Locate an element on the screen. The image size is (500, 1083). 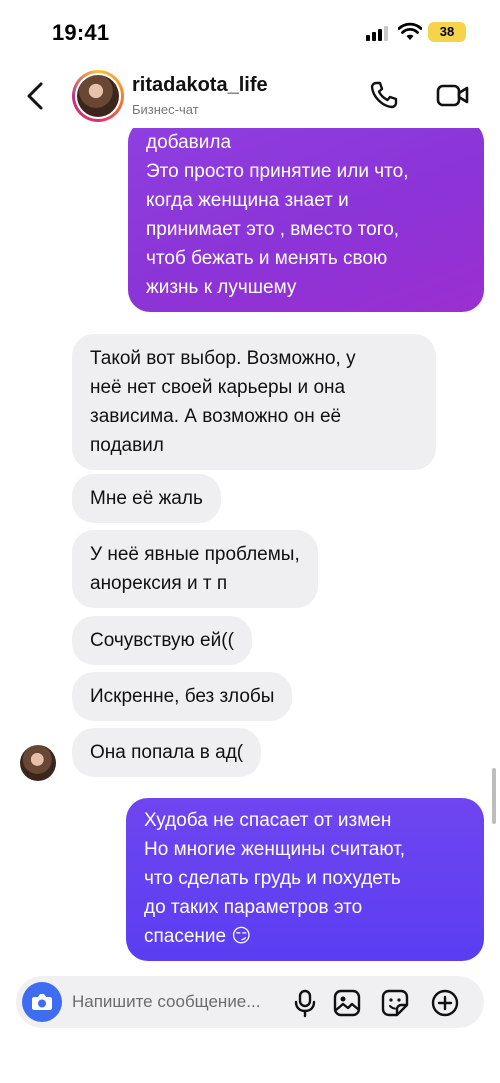
status-bar: 19:41 38 is located at coordinates (250, 31).